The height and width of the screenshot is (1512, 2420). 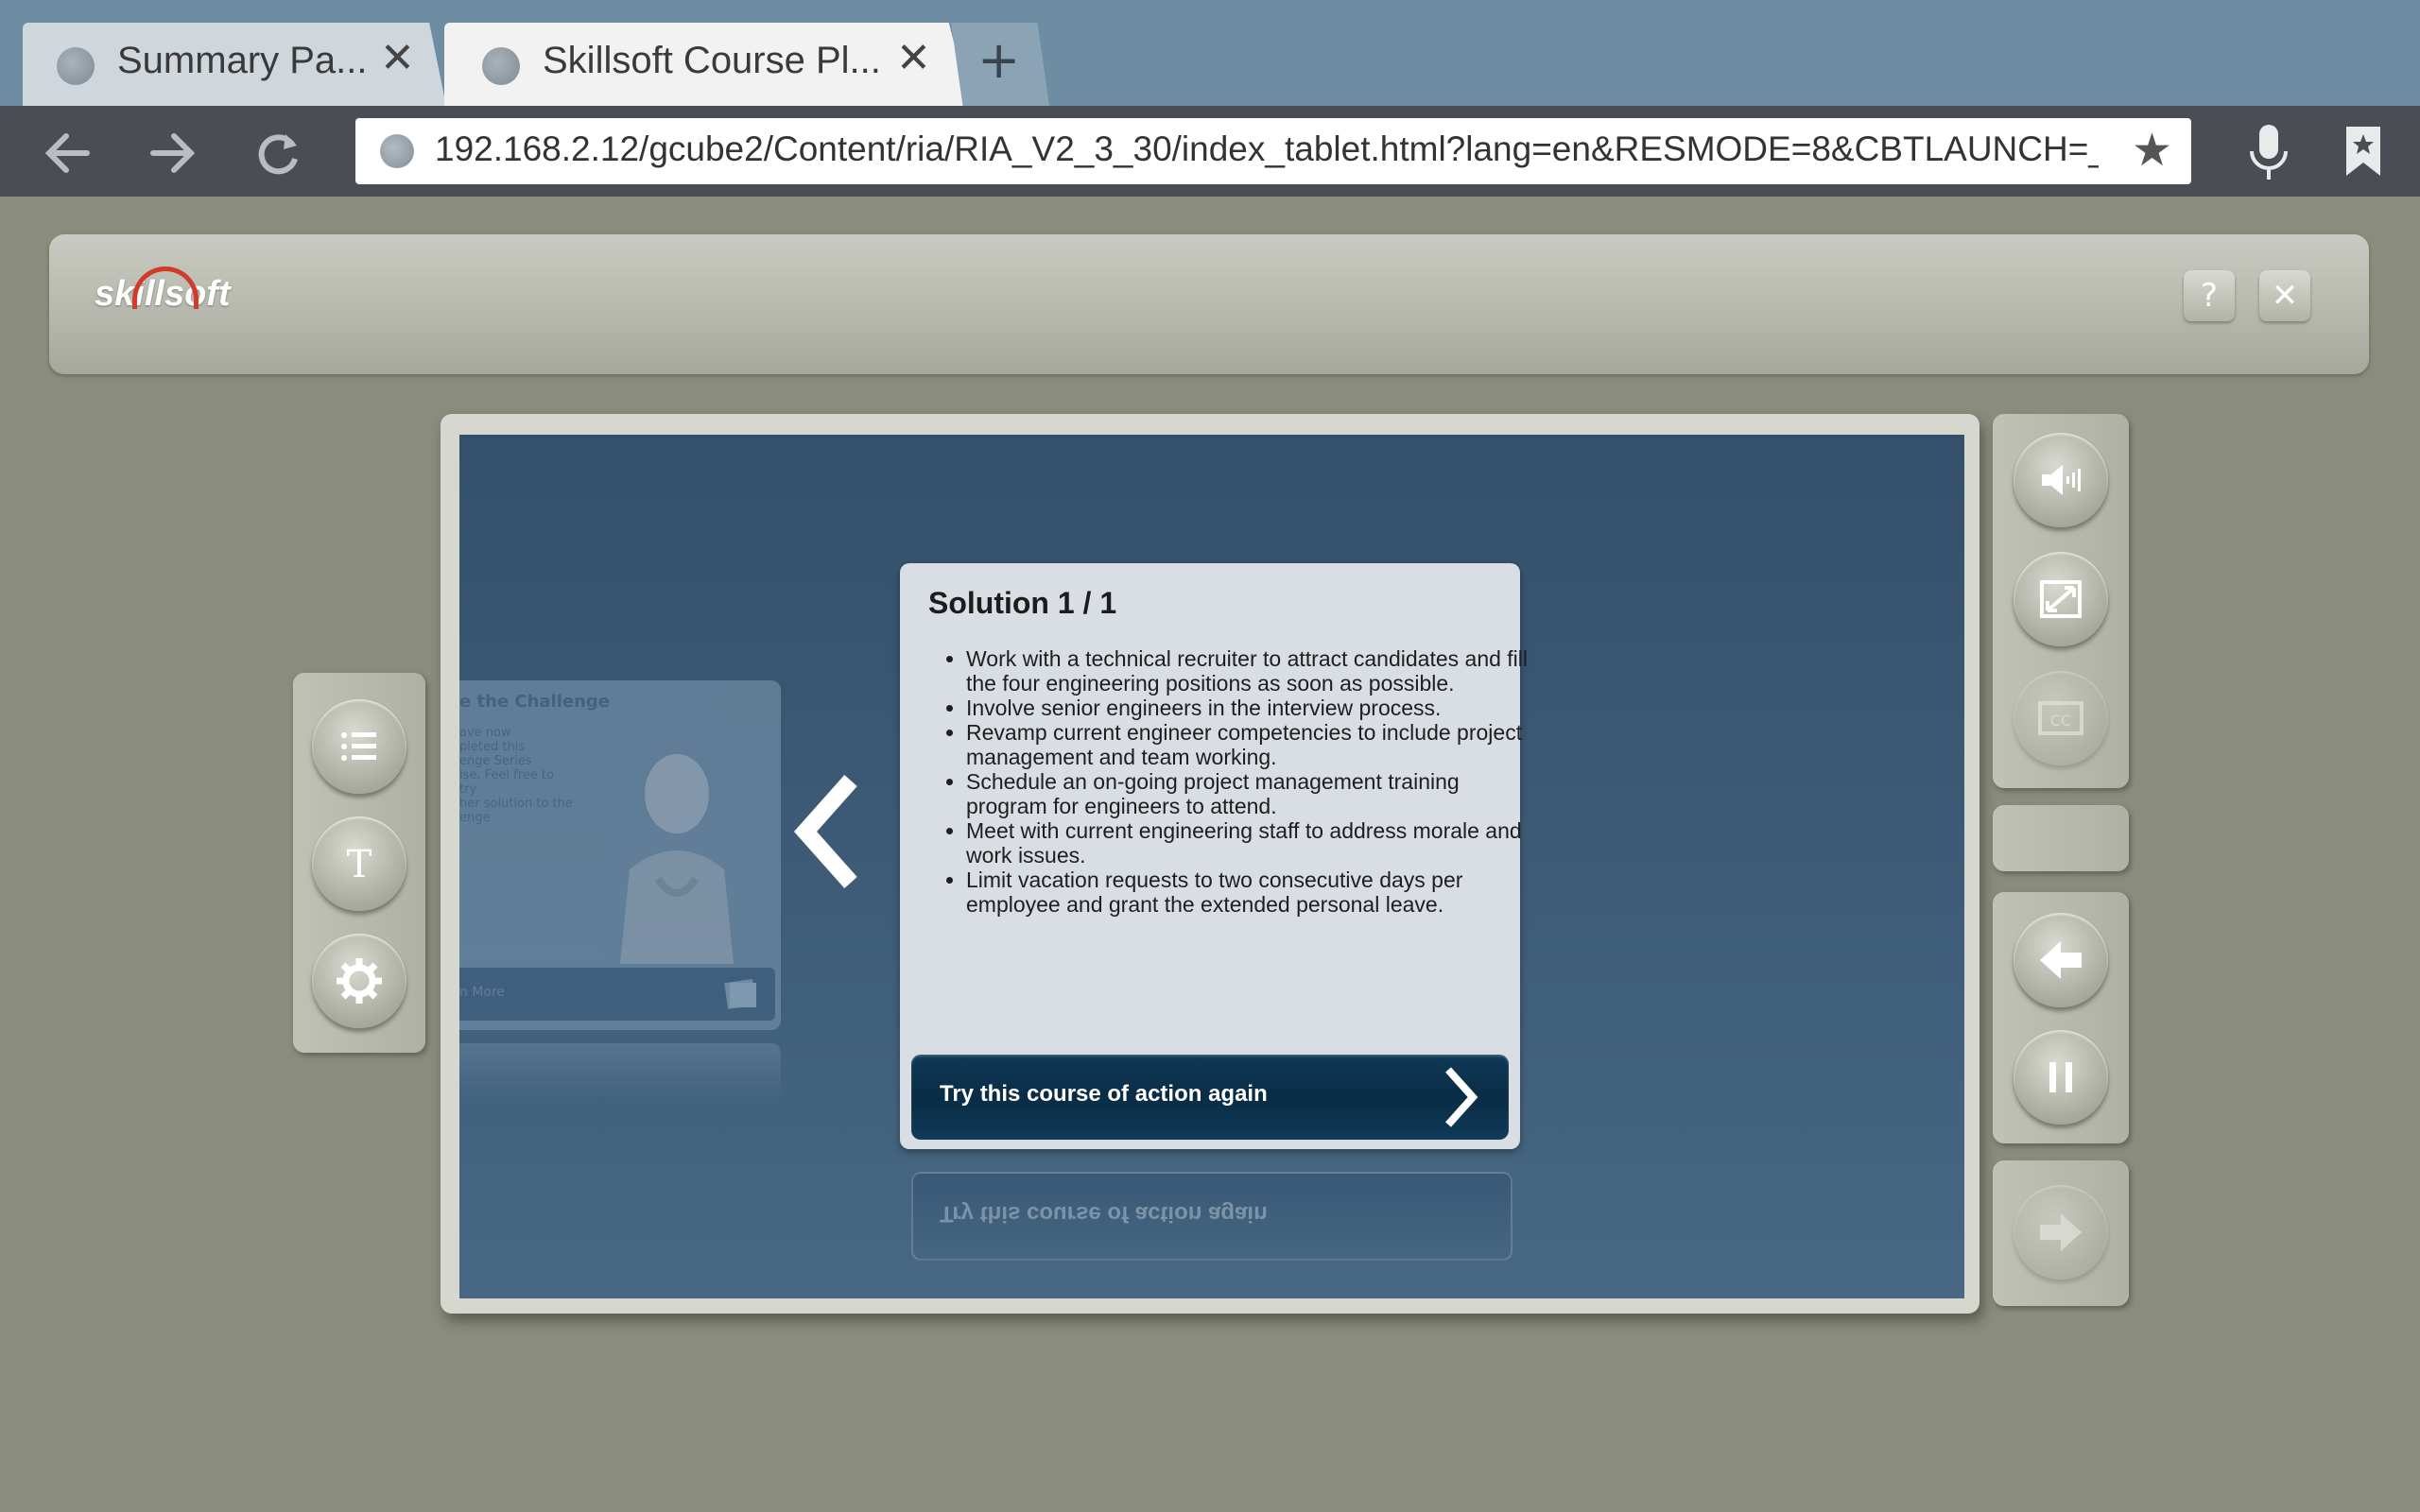 I want to click on closed-captions-button: CC, so click(x=2061, y=718).